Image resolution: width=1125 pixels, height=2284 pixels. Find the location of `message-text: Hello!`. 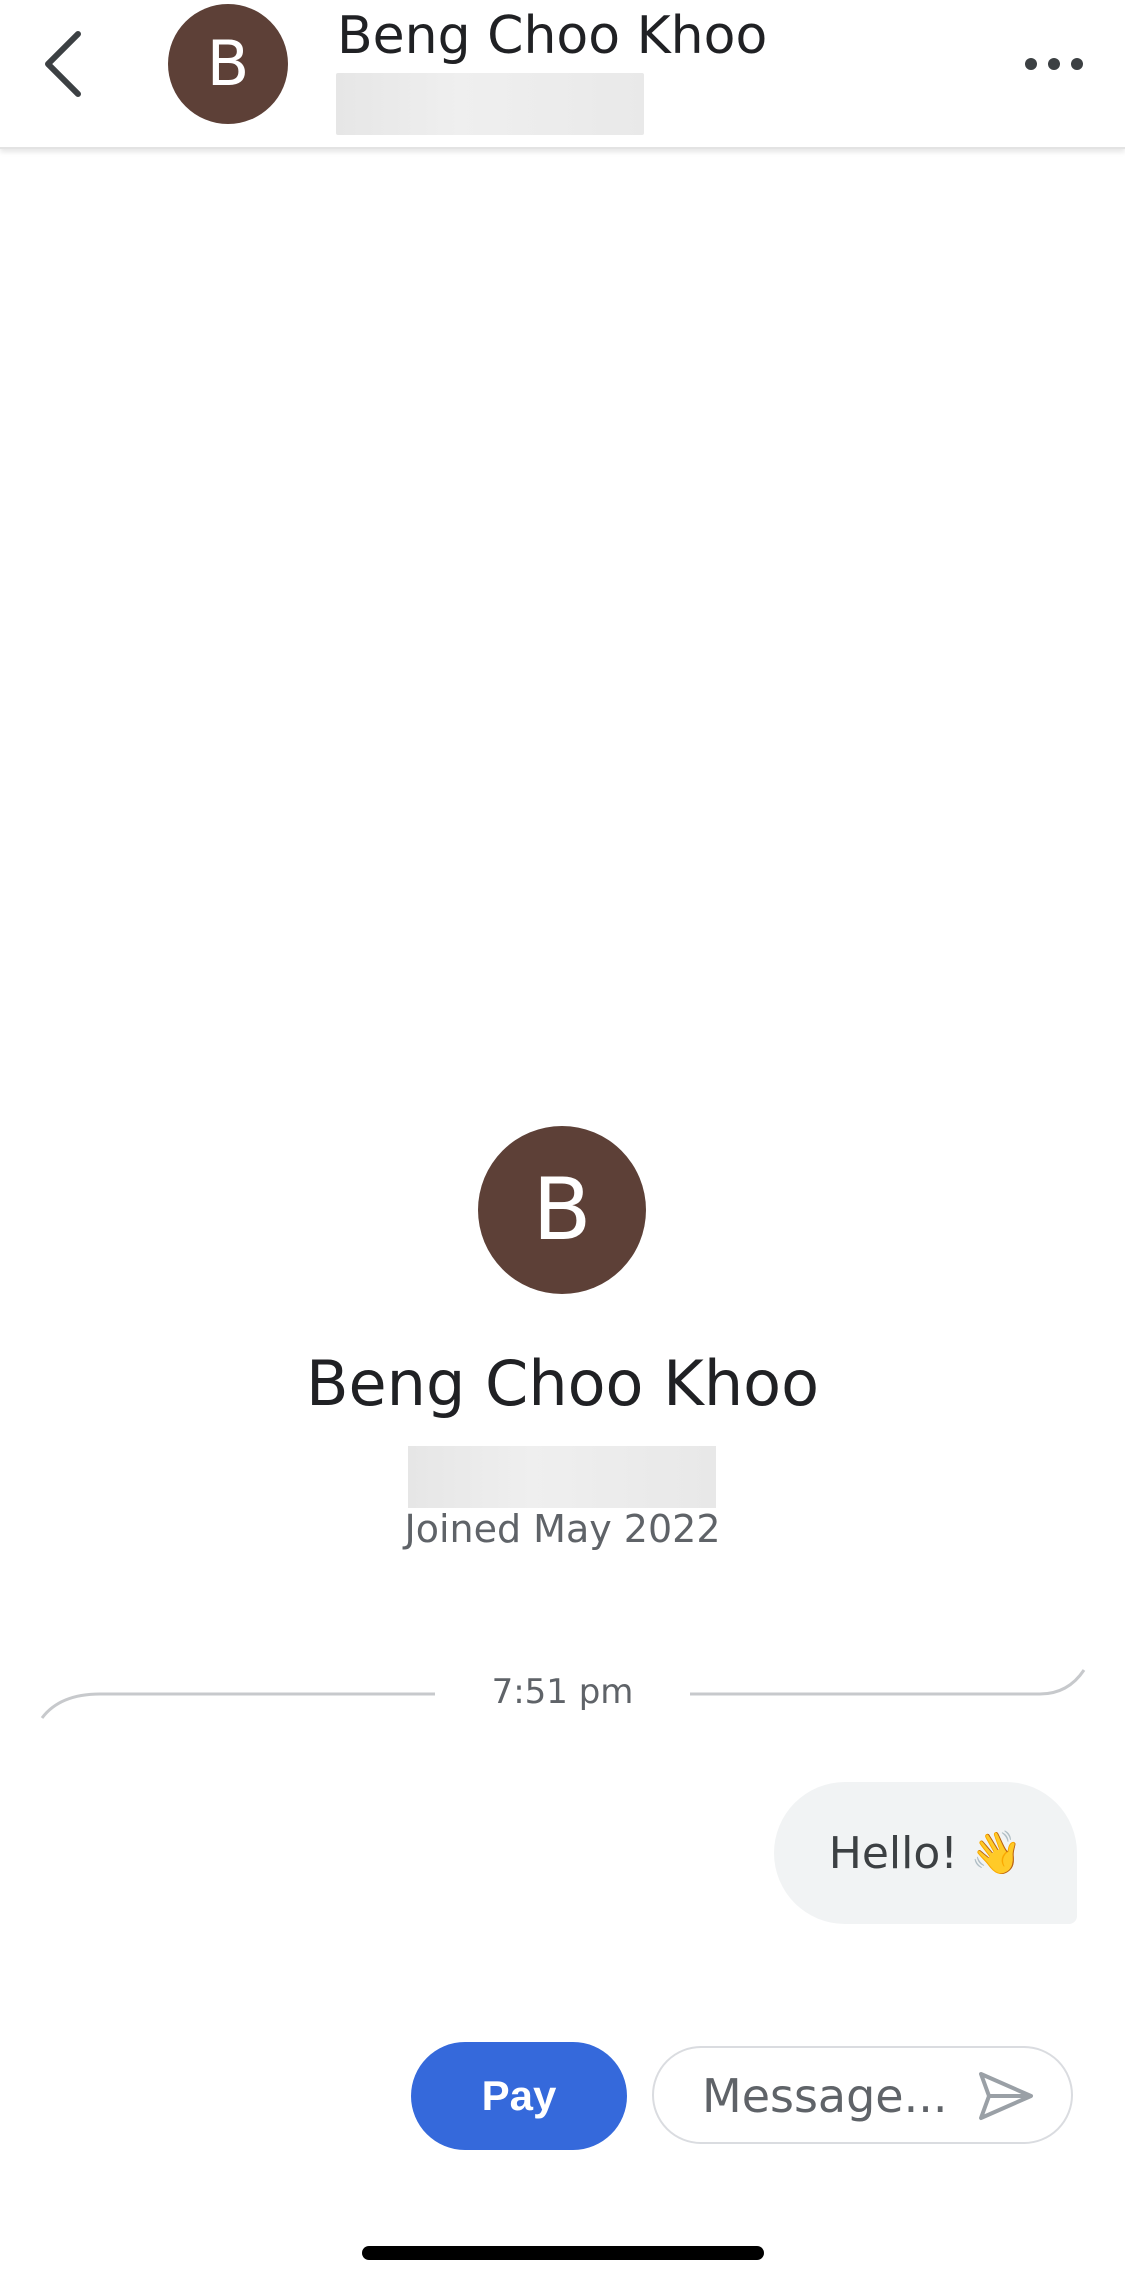

message-text: Hello! is located at coordinates (893, 1853).